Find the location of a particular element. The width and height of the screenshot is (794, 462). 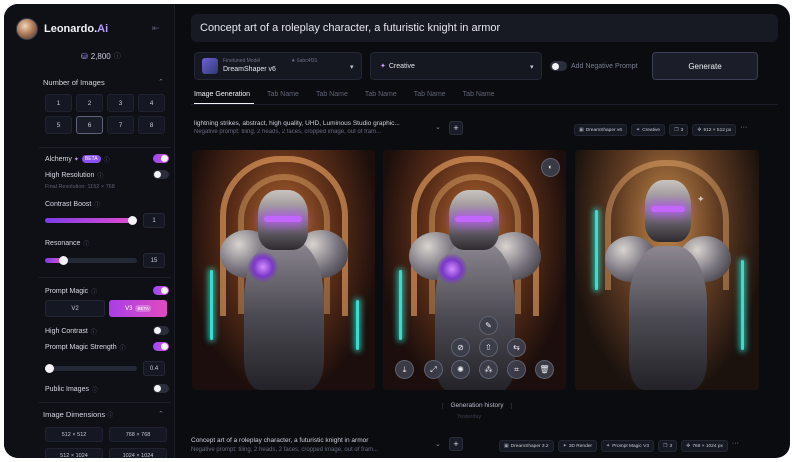

num-images-option: 8 is located at coordinates (151, 125).